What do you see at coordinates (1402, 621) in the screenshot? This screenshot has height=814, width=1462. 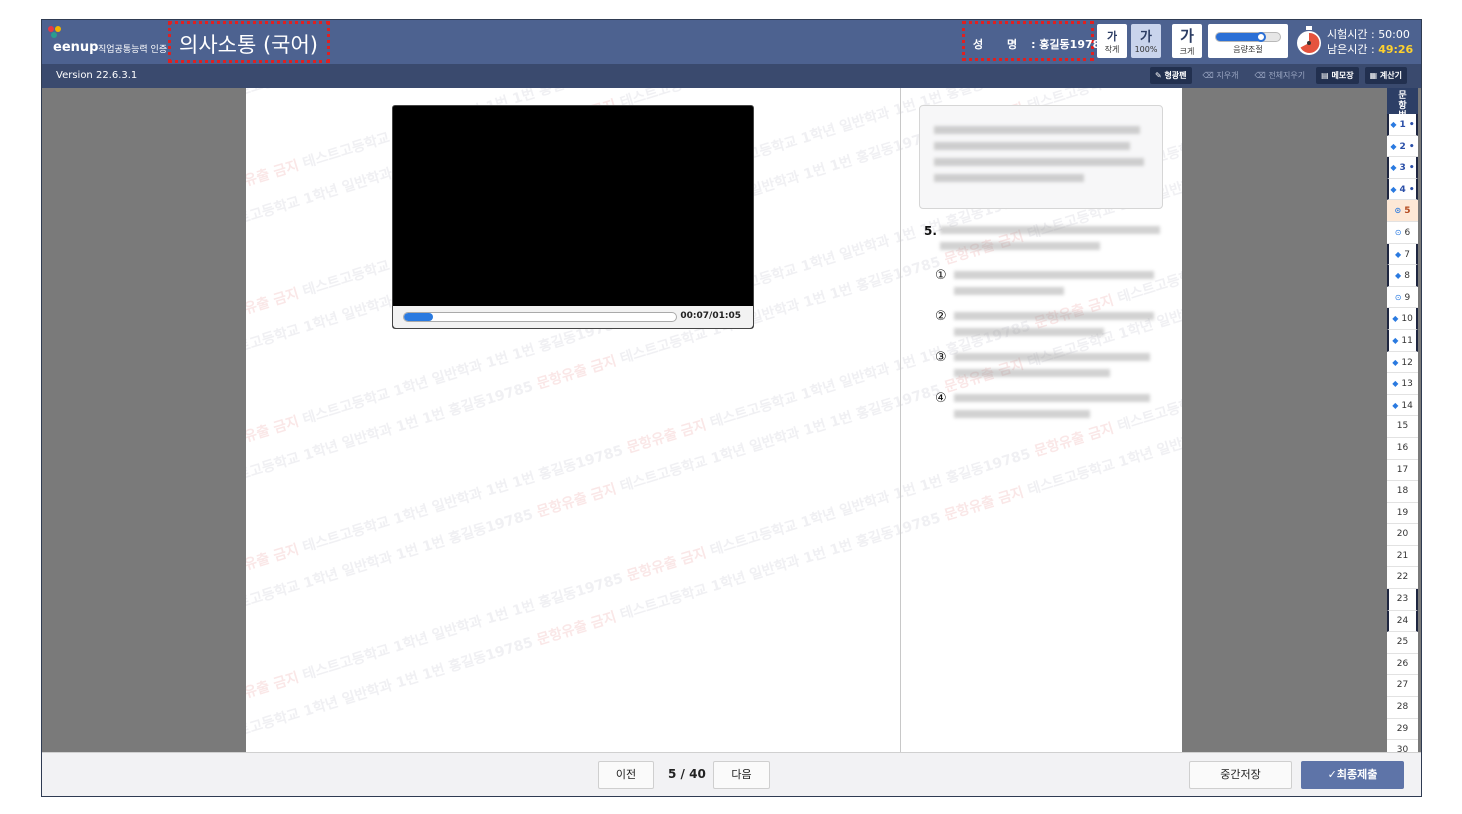 I see `question-nav-item: 24` at bounding box center [1402, 621].